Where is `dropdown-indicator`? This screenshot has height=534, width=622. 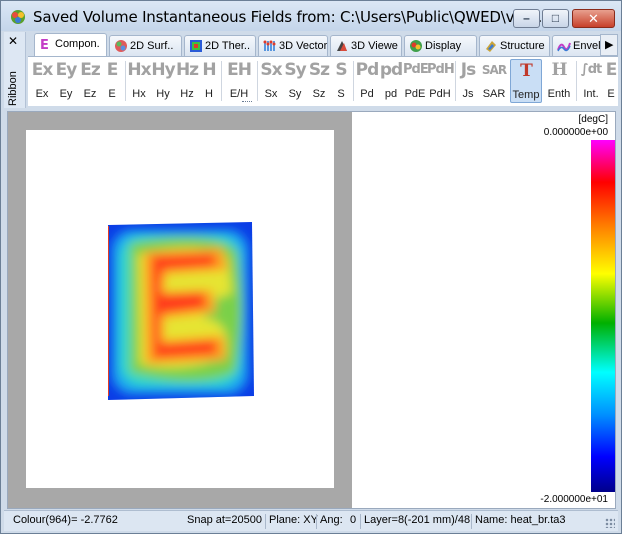 dropdown-indicator is located at coordinates (247, 100).